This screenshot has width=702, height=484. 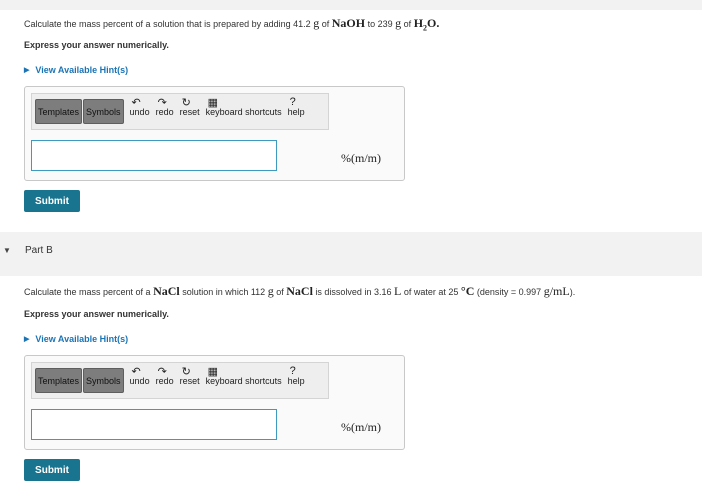 What do you see at coordinates (39, 250) in the screenshot?
I see `part-b-label: Part B` at bounding box center [39, 250].